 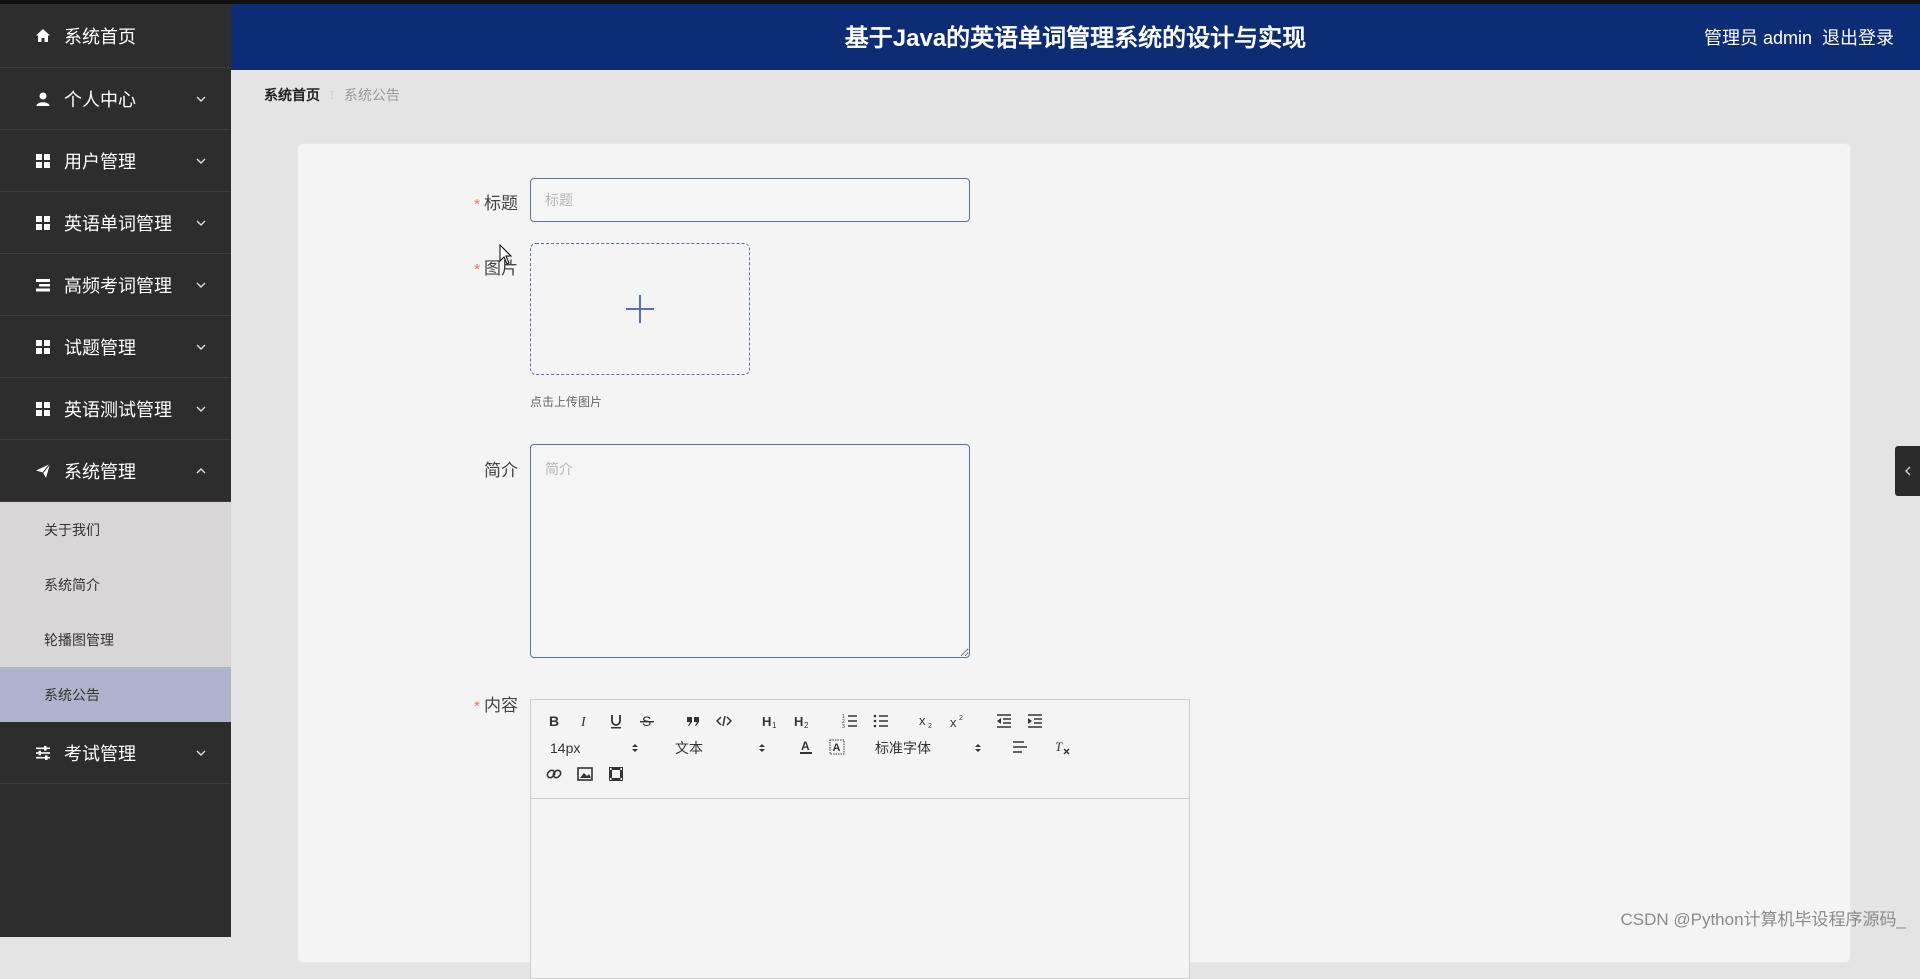 I want to click on header-2-icon: H2, so click(x=802, y=721).